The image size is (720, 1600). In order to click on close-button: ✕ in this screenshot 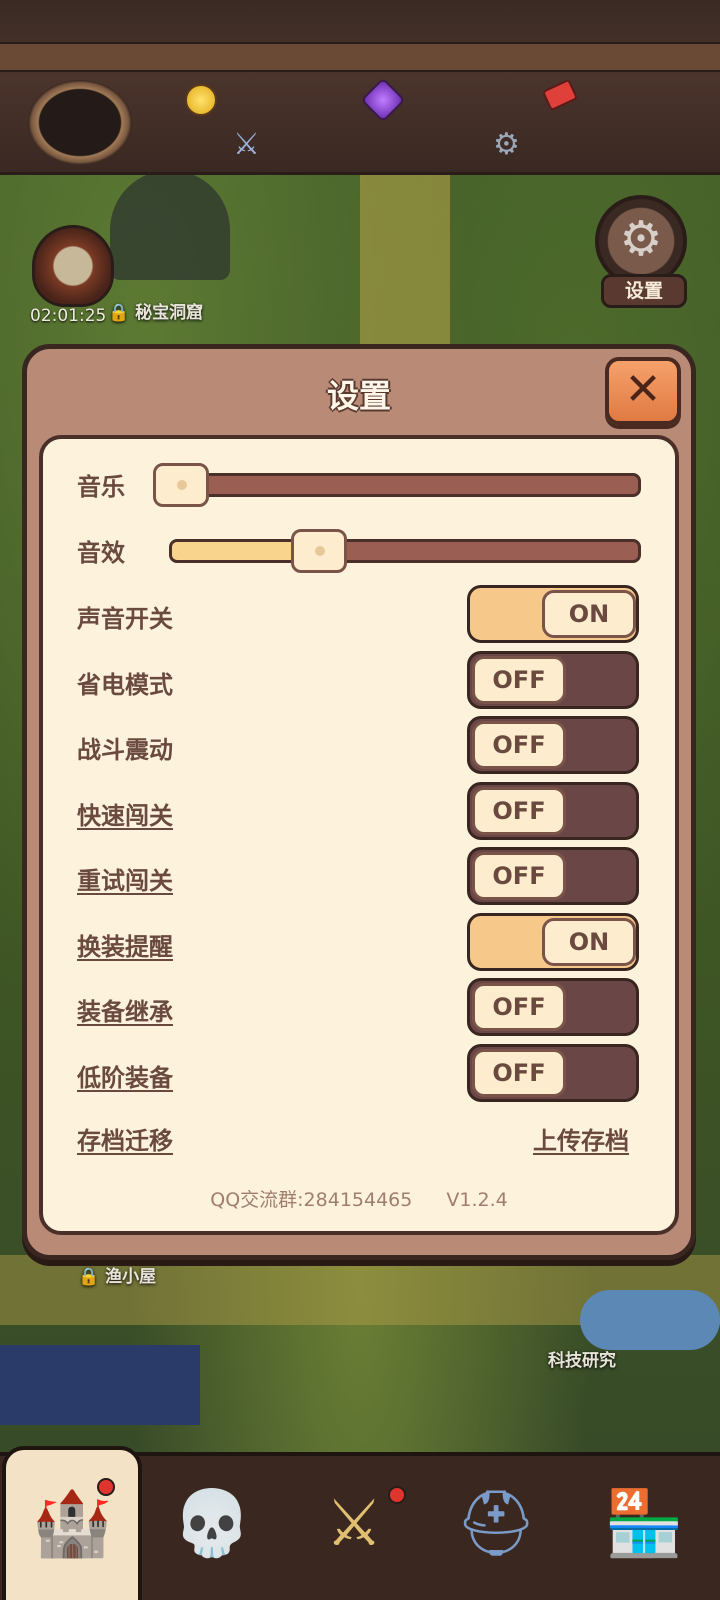, I will do `click(643, 391)`.